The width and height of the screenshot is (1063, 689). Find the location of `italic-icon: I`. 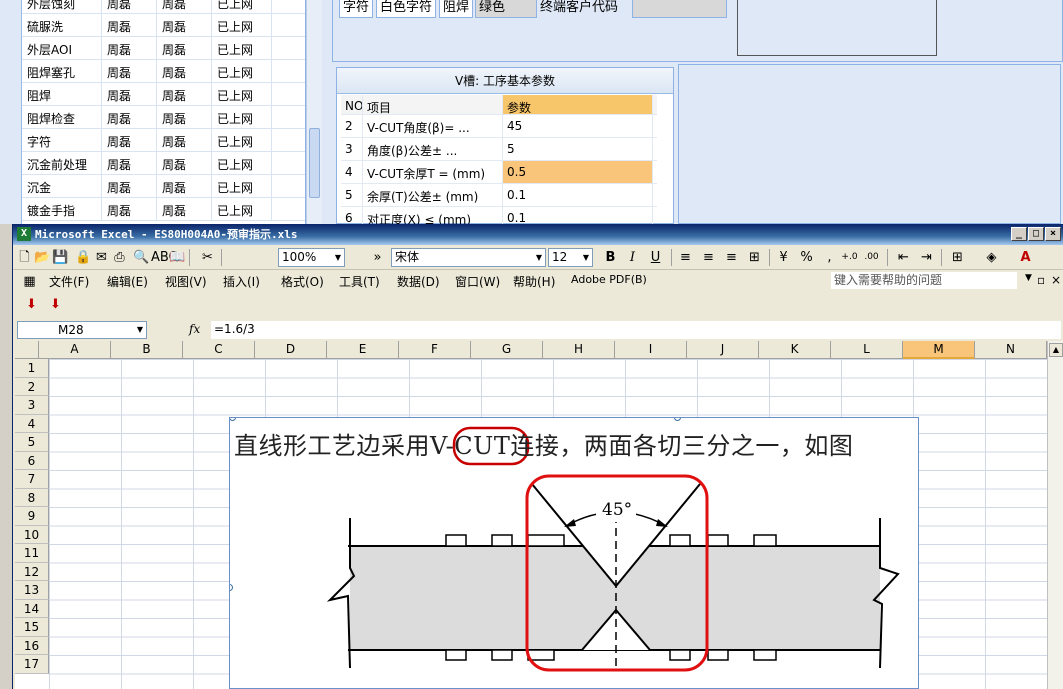

italic-icon: I is located at coordinates (632, 257).